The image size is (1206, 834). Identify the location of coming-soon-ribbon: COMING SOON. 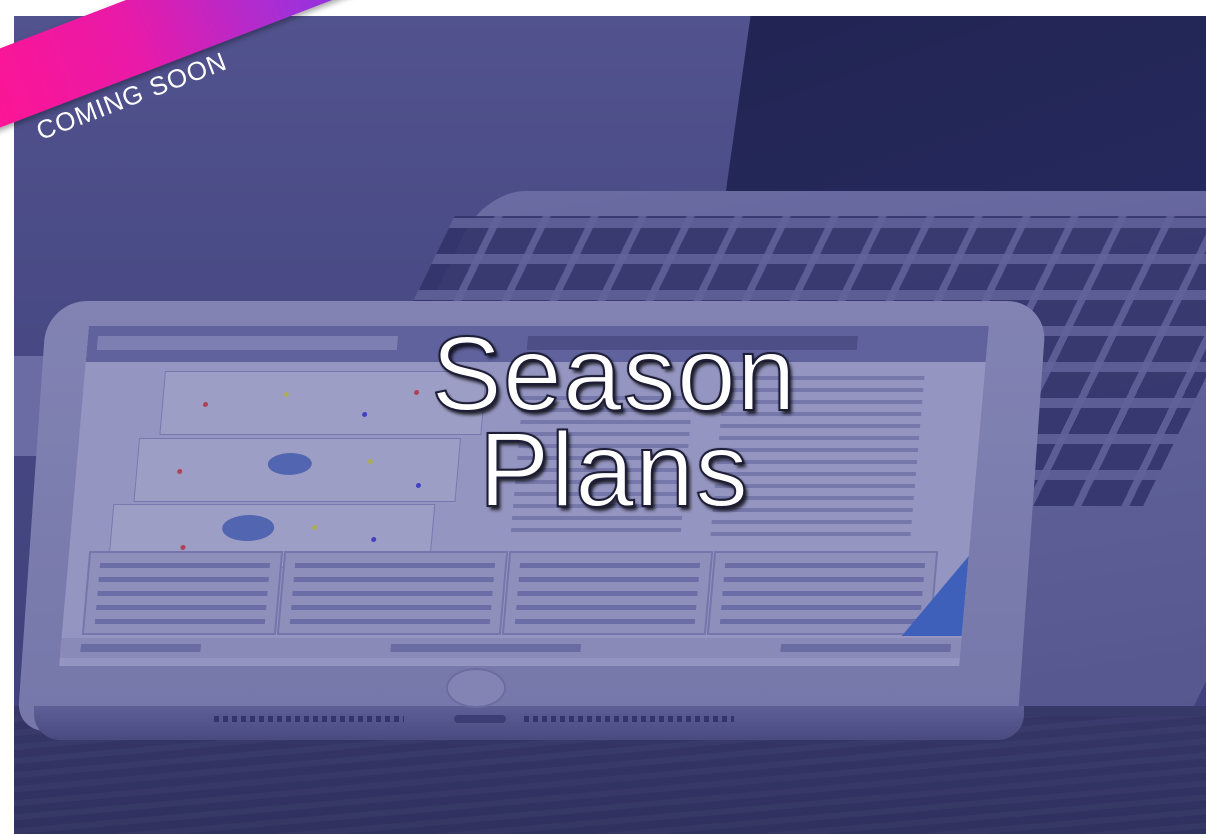
(200, 100).